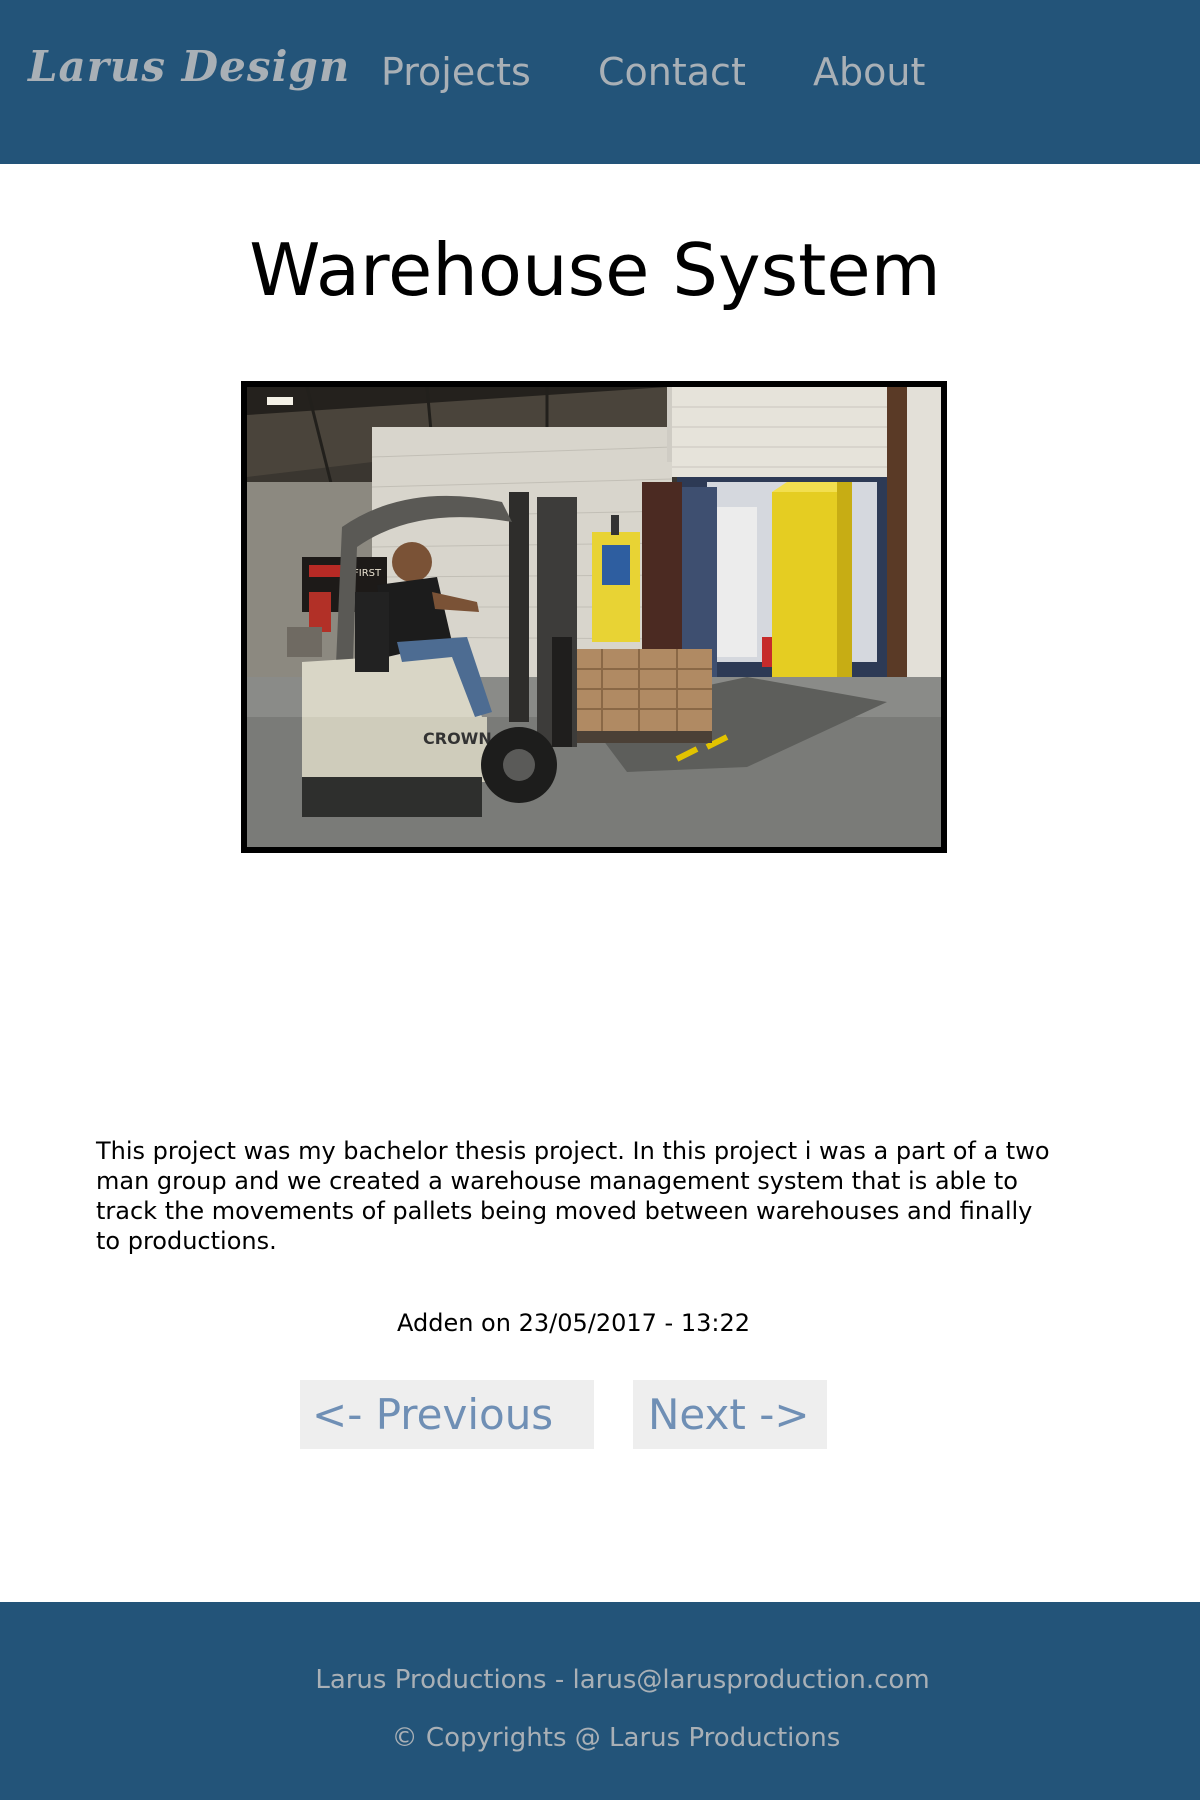  What do you see at coordinates (672, 72) in the screenshot?
I see `nav-contact: Contact` at bounding box center [672, 72].